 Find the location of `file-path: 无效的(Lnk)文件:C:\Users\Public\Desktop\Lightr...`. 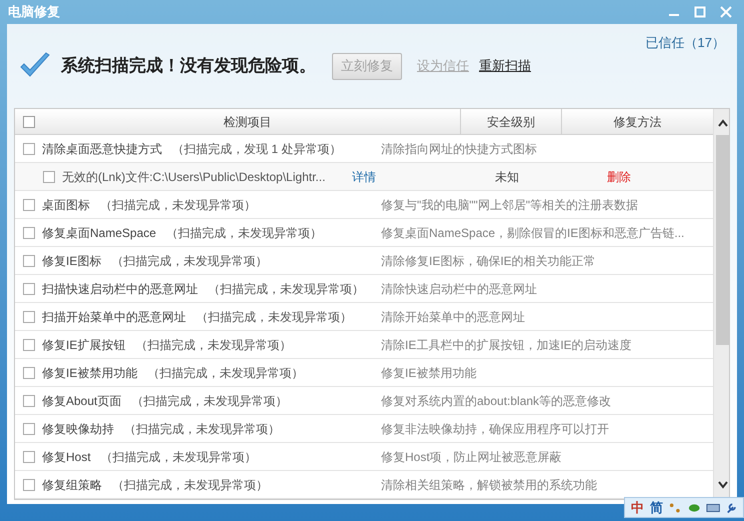

file-path: 无效的(Lnk)文件:C:\Users\Public\Desktop\Lightr... is located at coordinates (194, 177).